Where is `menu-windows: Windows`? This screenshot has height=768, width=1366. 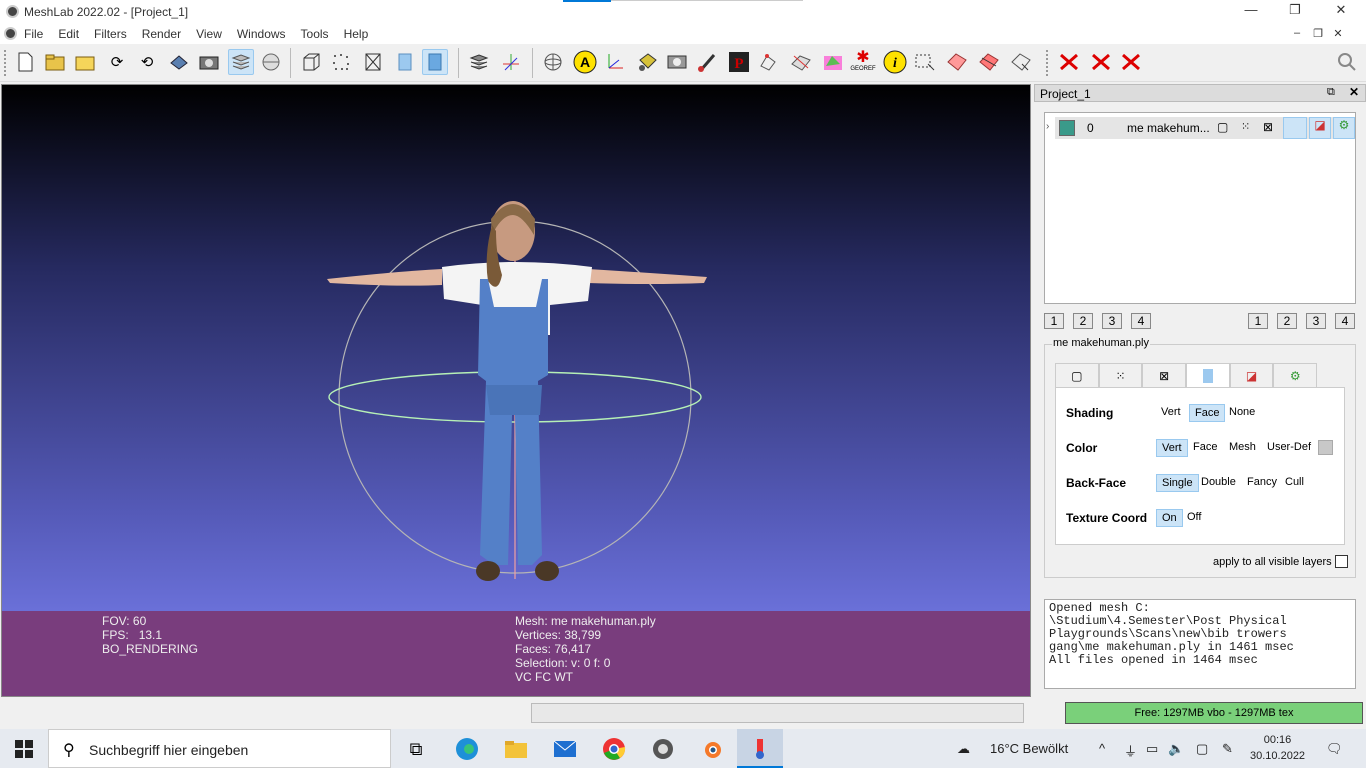
menu-windows: Windows is located at coordinates (261, 34).